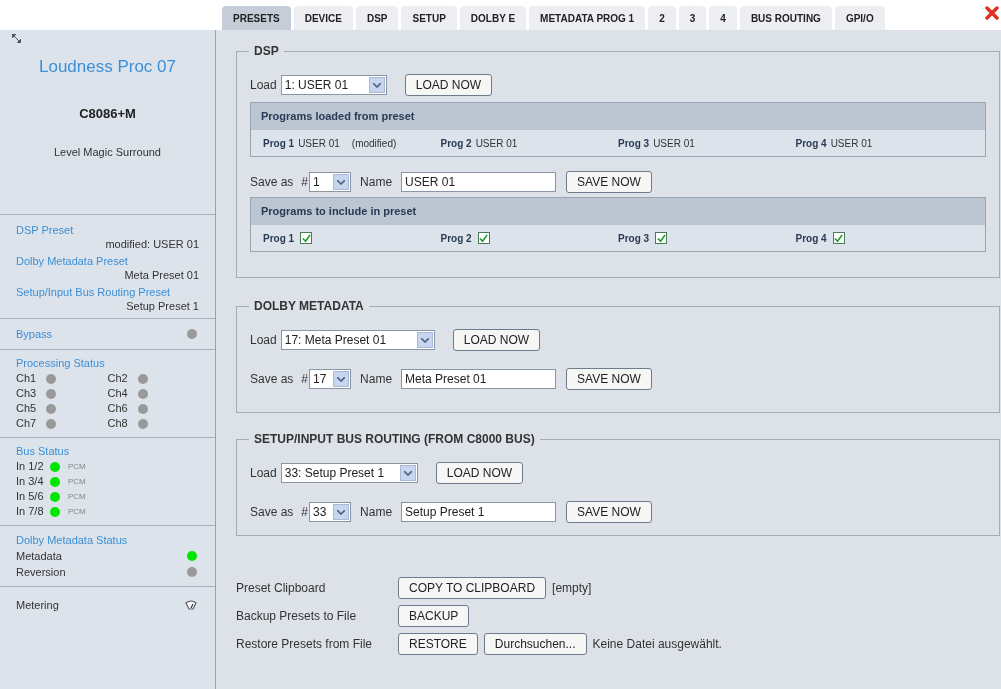  What do you see at coordinates (472, 588) in the screenshot?
I see `action-button: COPY TO CLIPBOARD` at bounding box center [472, 588].